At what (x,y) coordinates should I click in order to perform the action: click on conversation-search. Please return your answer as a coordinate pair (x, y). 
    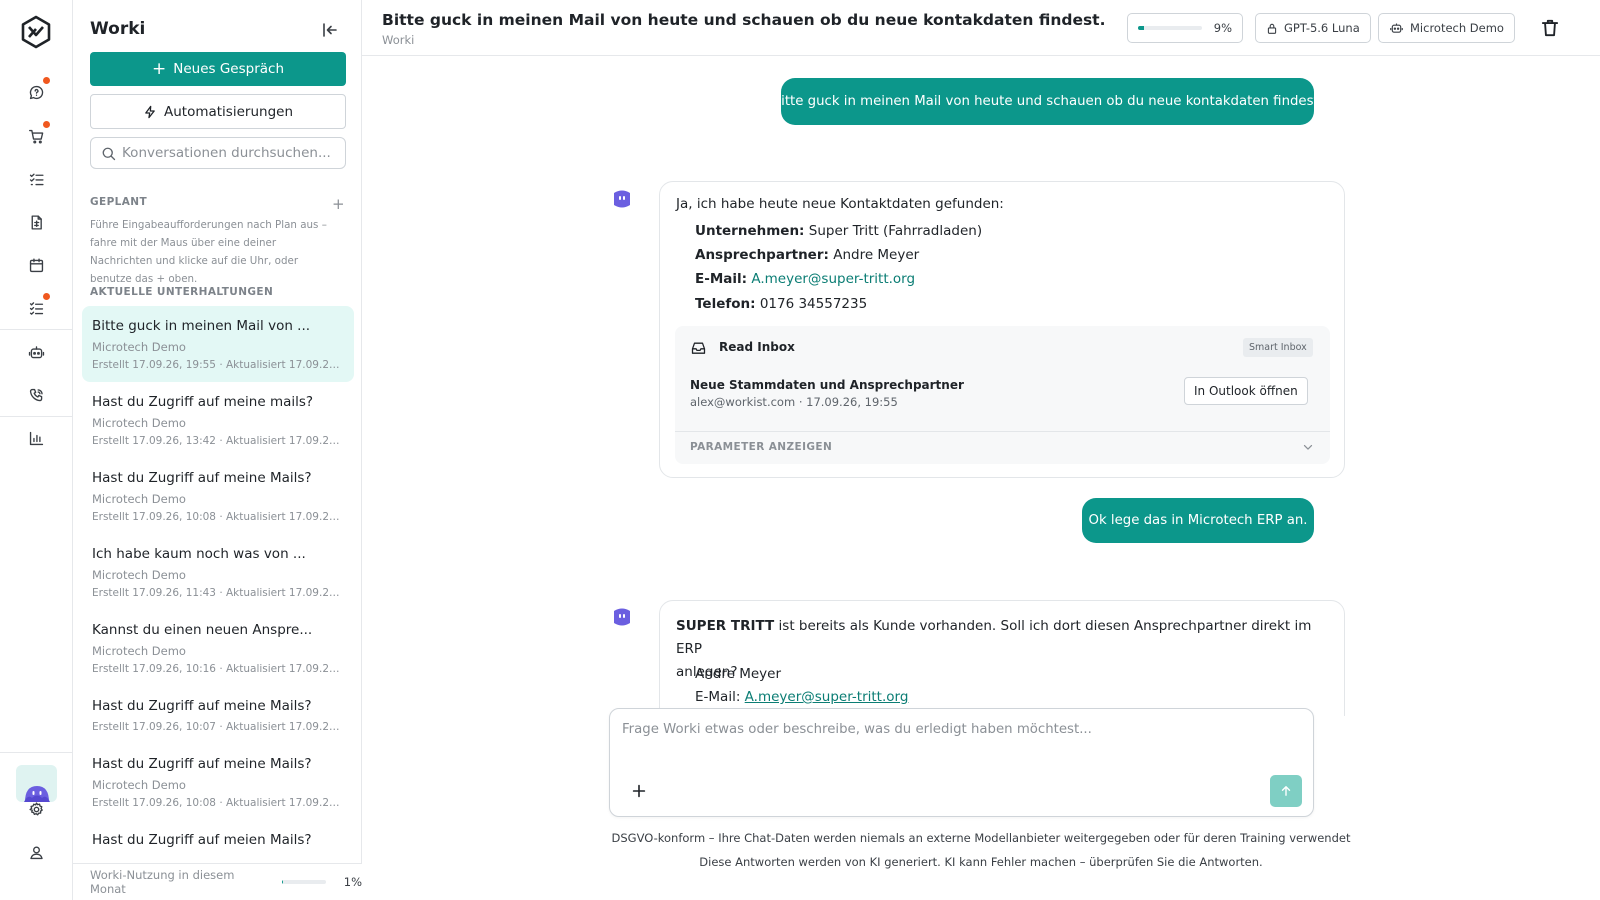
    Looking at the image, I should click on (218, 153).